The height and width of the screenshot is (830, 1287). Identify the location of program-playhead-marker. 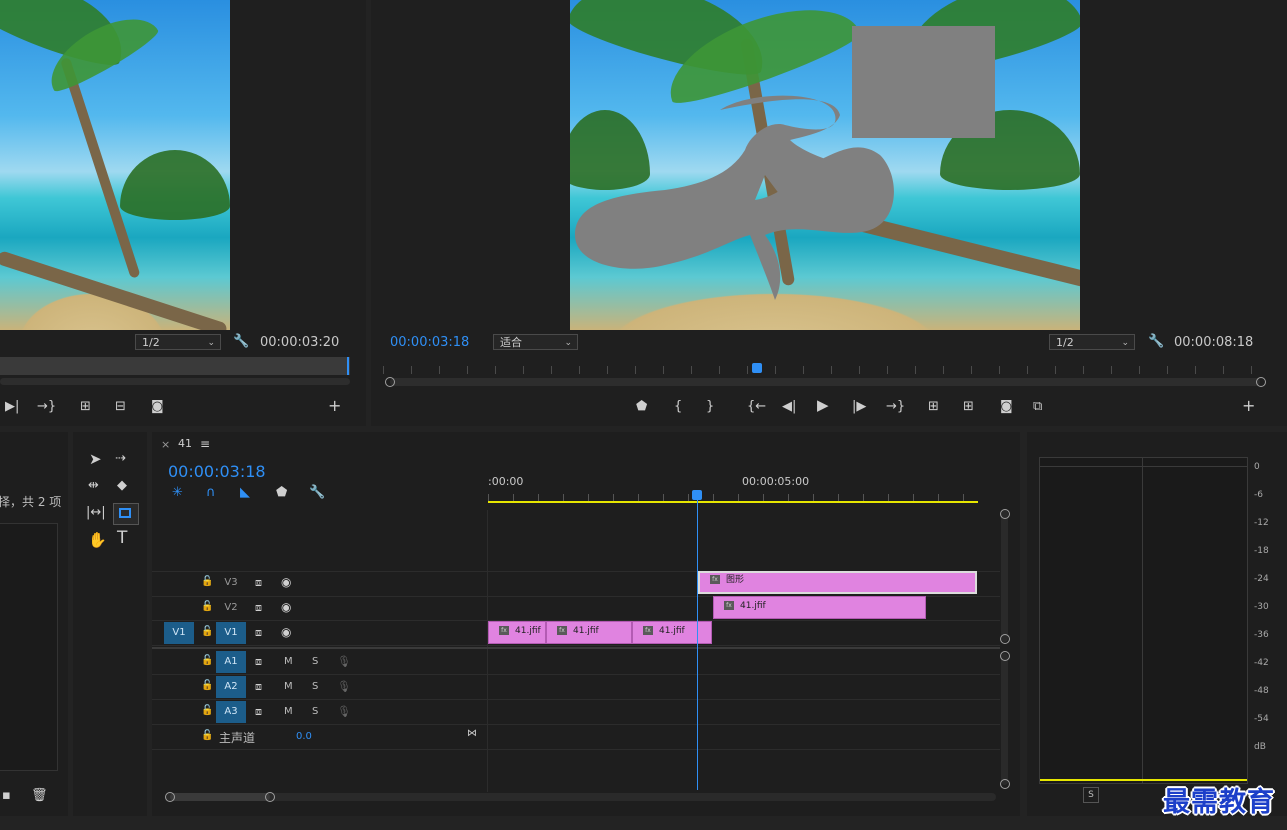
(757, 368).